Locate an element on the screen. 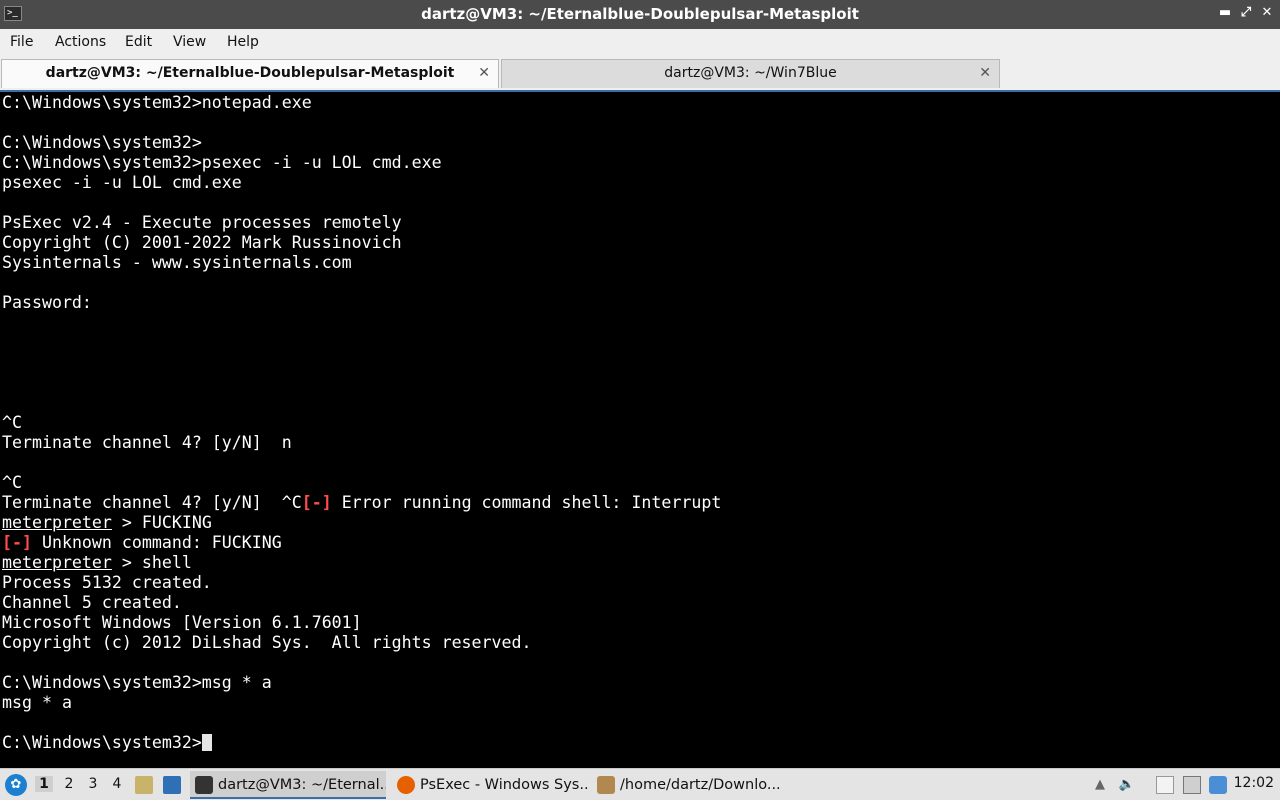  terminal-text: Sysinternals - www.sysinternals.com is located at coordinates (177, 262).